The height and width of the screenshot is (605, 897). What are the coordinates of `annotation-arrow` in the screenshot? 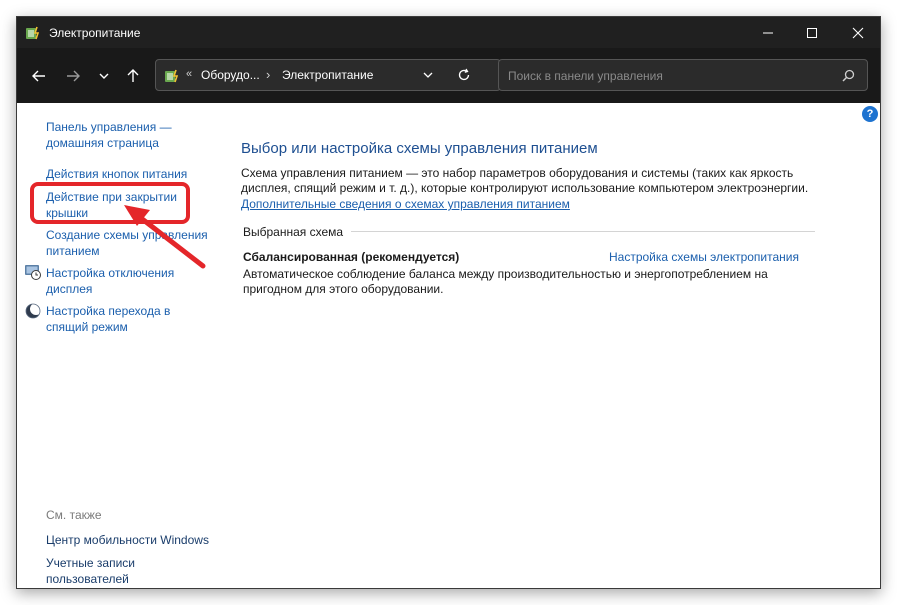 It's located at (165, 237).